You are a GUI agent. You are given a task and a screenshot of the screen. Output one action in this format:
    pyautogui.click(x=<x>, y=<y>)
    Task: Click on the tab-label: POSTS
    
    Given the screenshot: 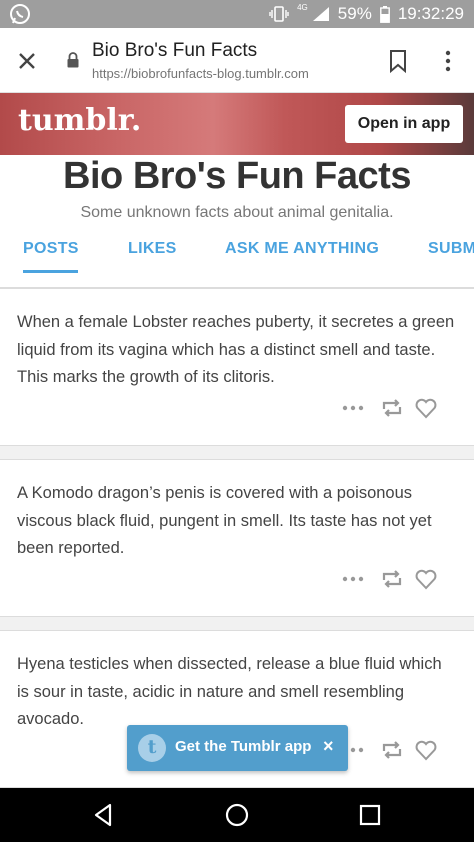 What is the action you would take?
    pyautogui.click(x=51, y=248)
    